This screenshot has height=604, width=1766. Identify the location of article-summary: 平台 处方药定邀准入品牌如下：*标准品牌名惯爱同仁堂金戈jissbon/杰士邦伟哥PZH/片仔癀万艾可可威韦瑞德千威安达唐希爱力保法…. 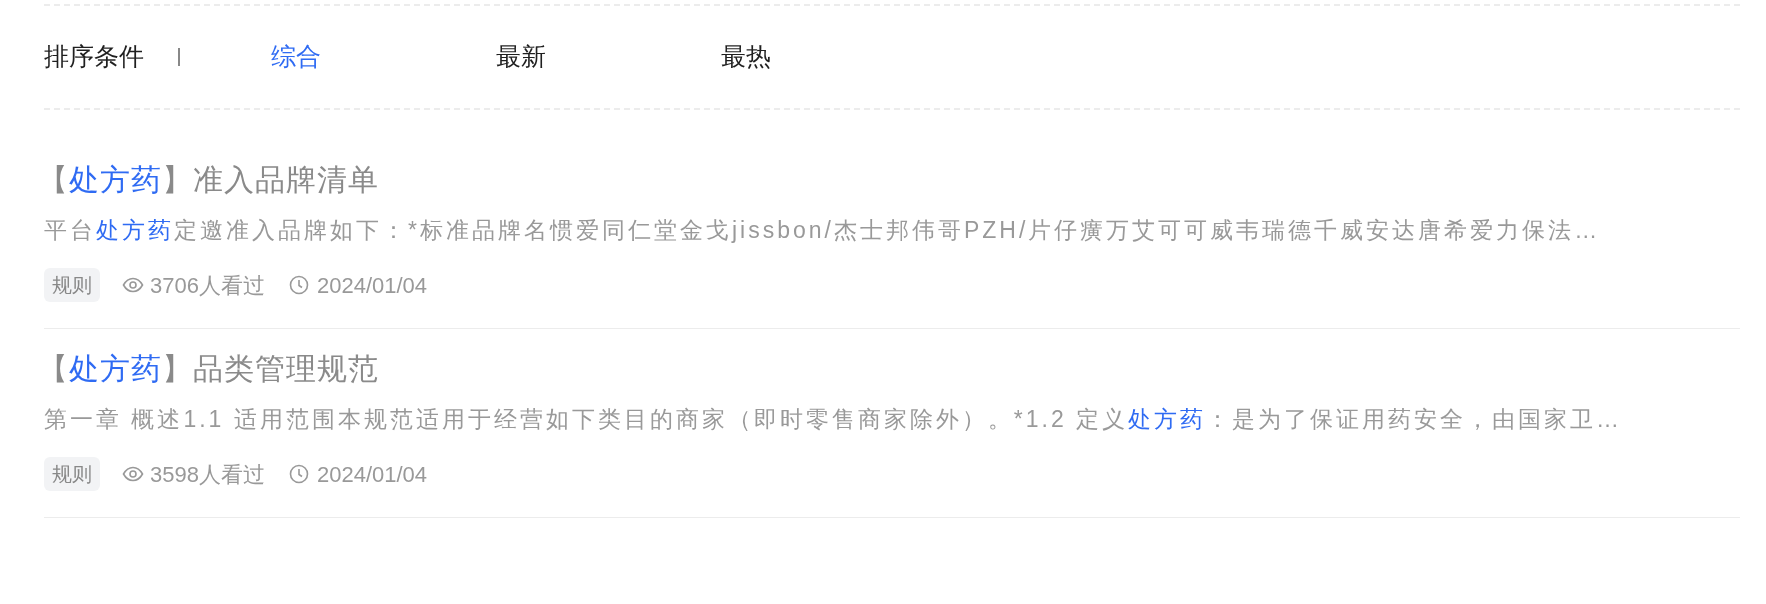
(823, 230).